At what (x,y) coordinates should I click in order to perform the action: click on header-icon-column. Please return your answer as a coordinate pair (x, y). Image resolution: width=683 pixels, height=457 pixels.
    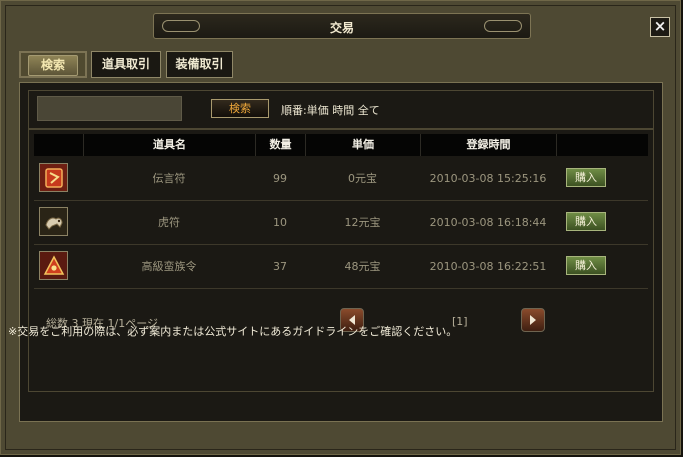
    Looking at the image, I should click on (58, 145).